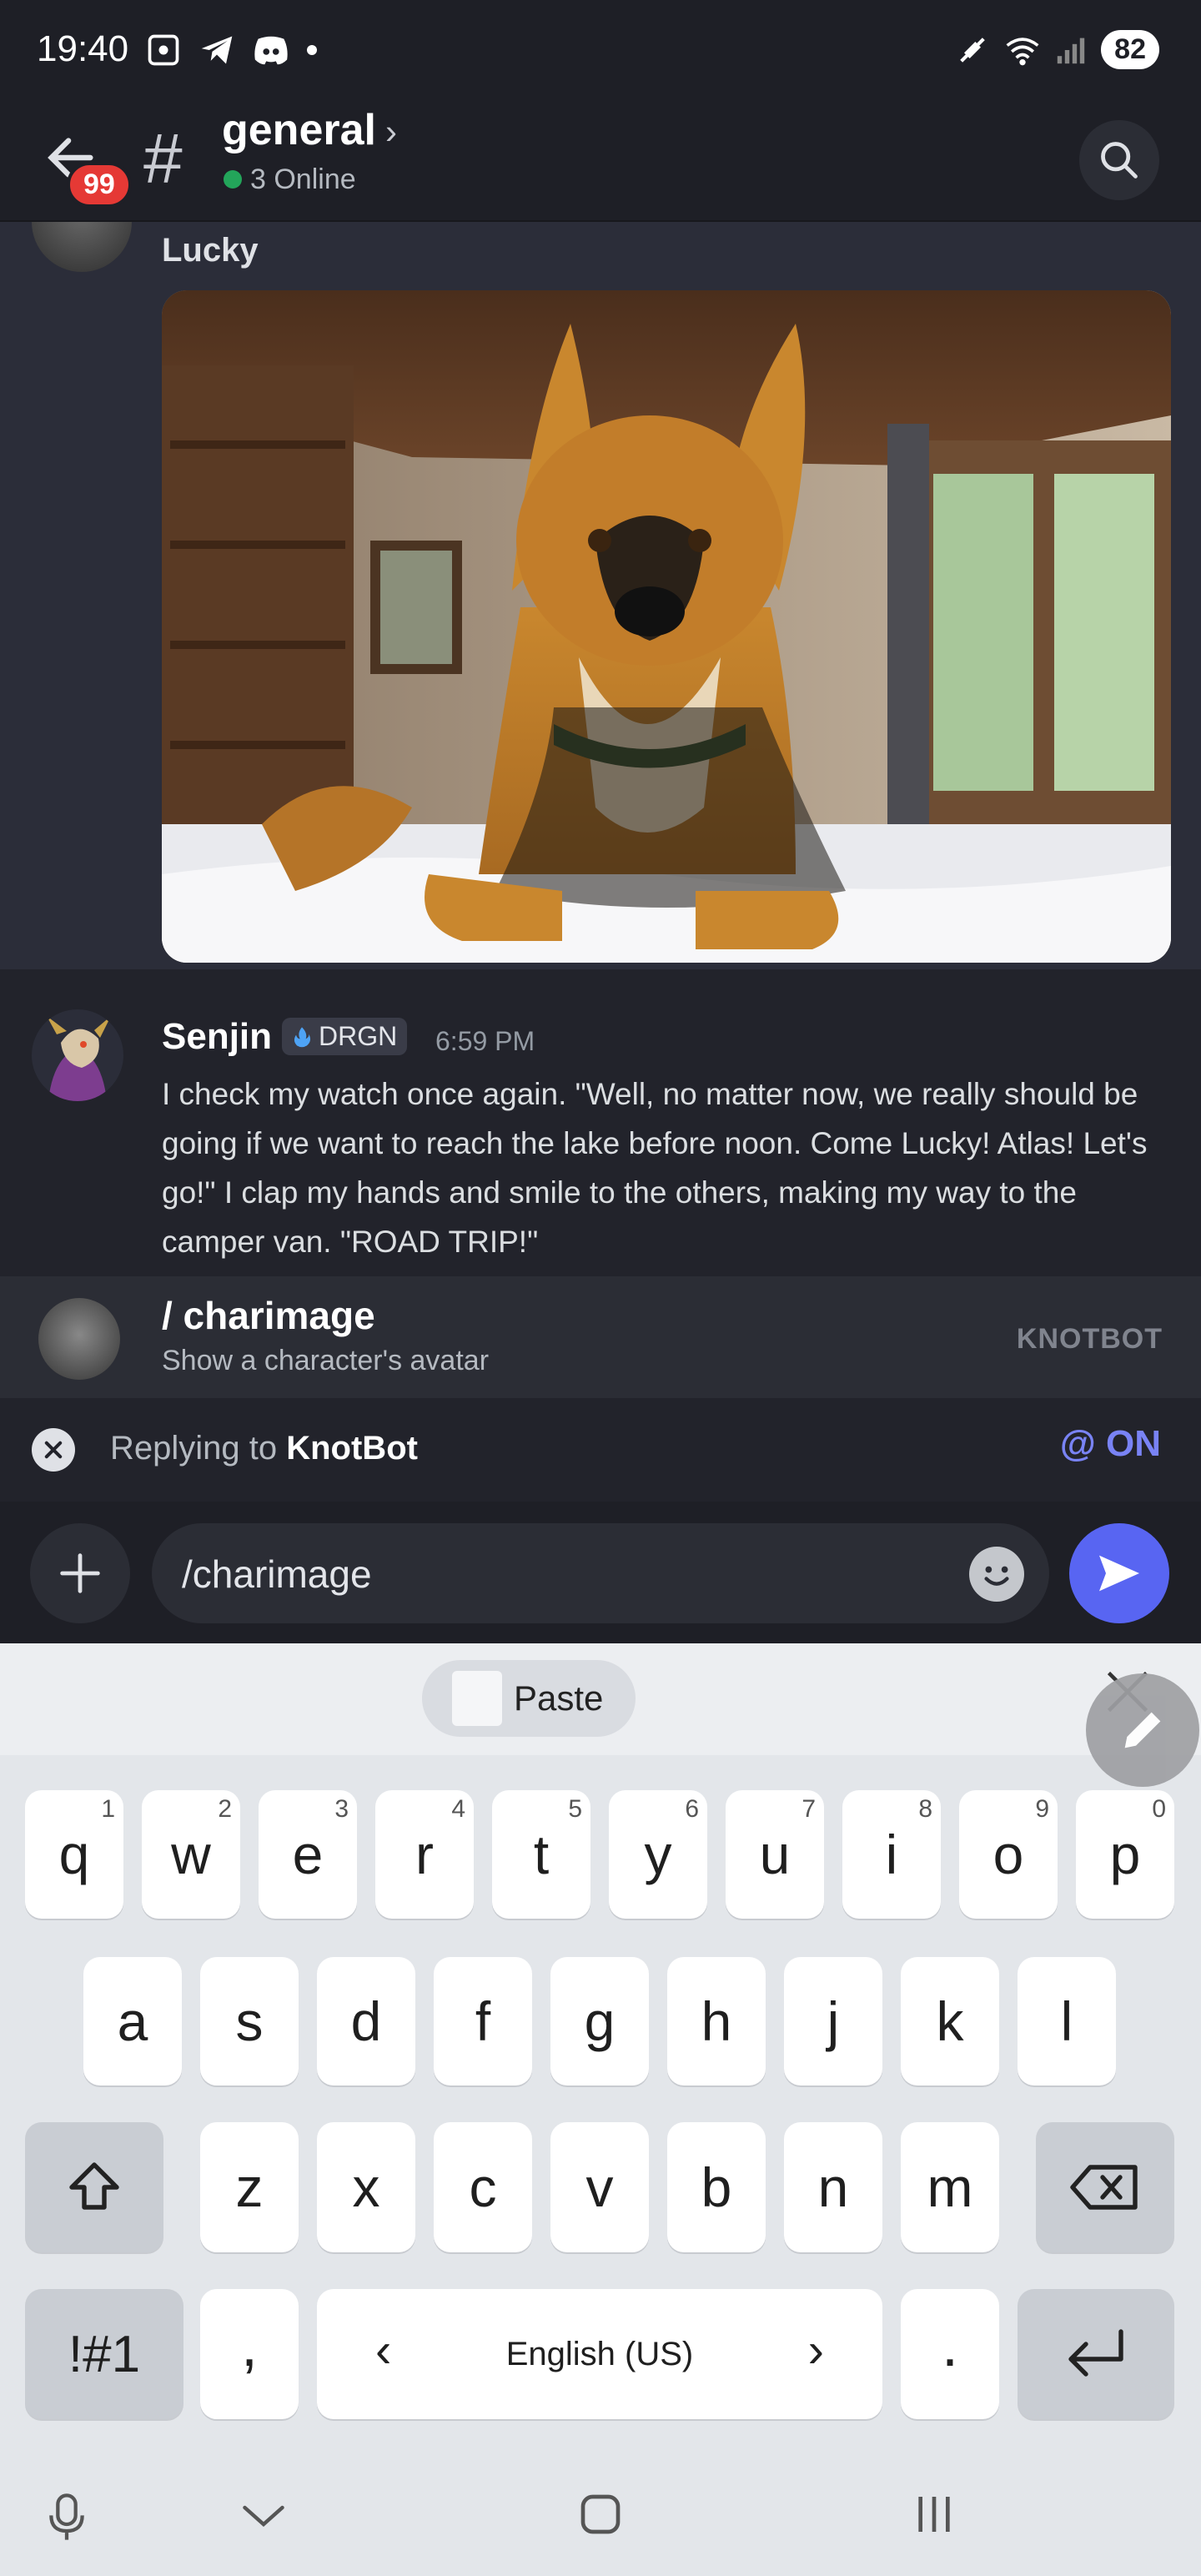 The width and height of the screenshot is (1201, 2576). I want to click on guild-tag-label: DRGN, so click(359, 1036).